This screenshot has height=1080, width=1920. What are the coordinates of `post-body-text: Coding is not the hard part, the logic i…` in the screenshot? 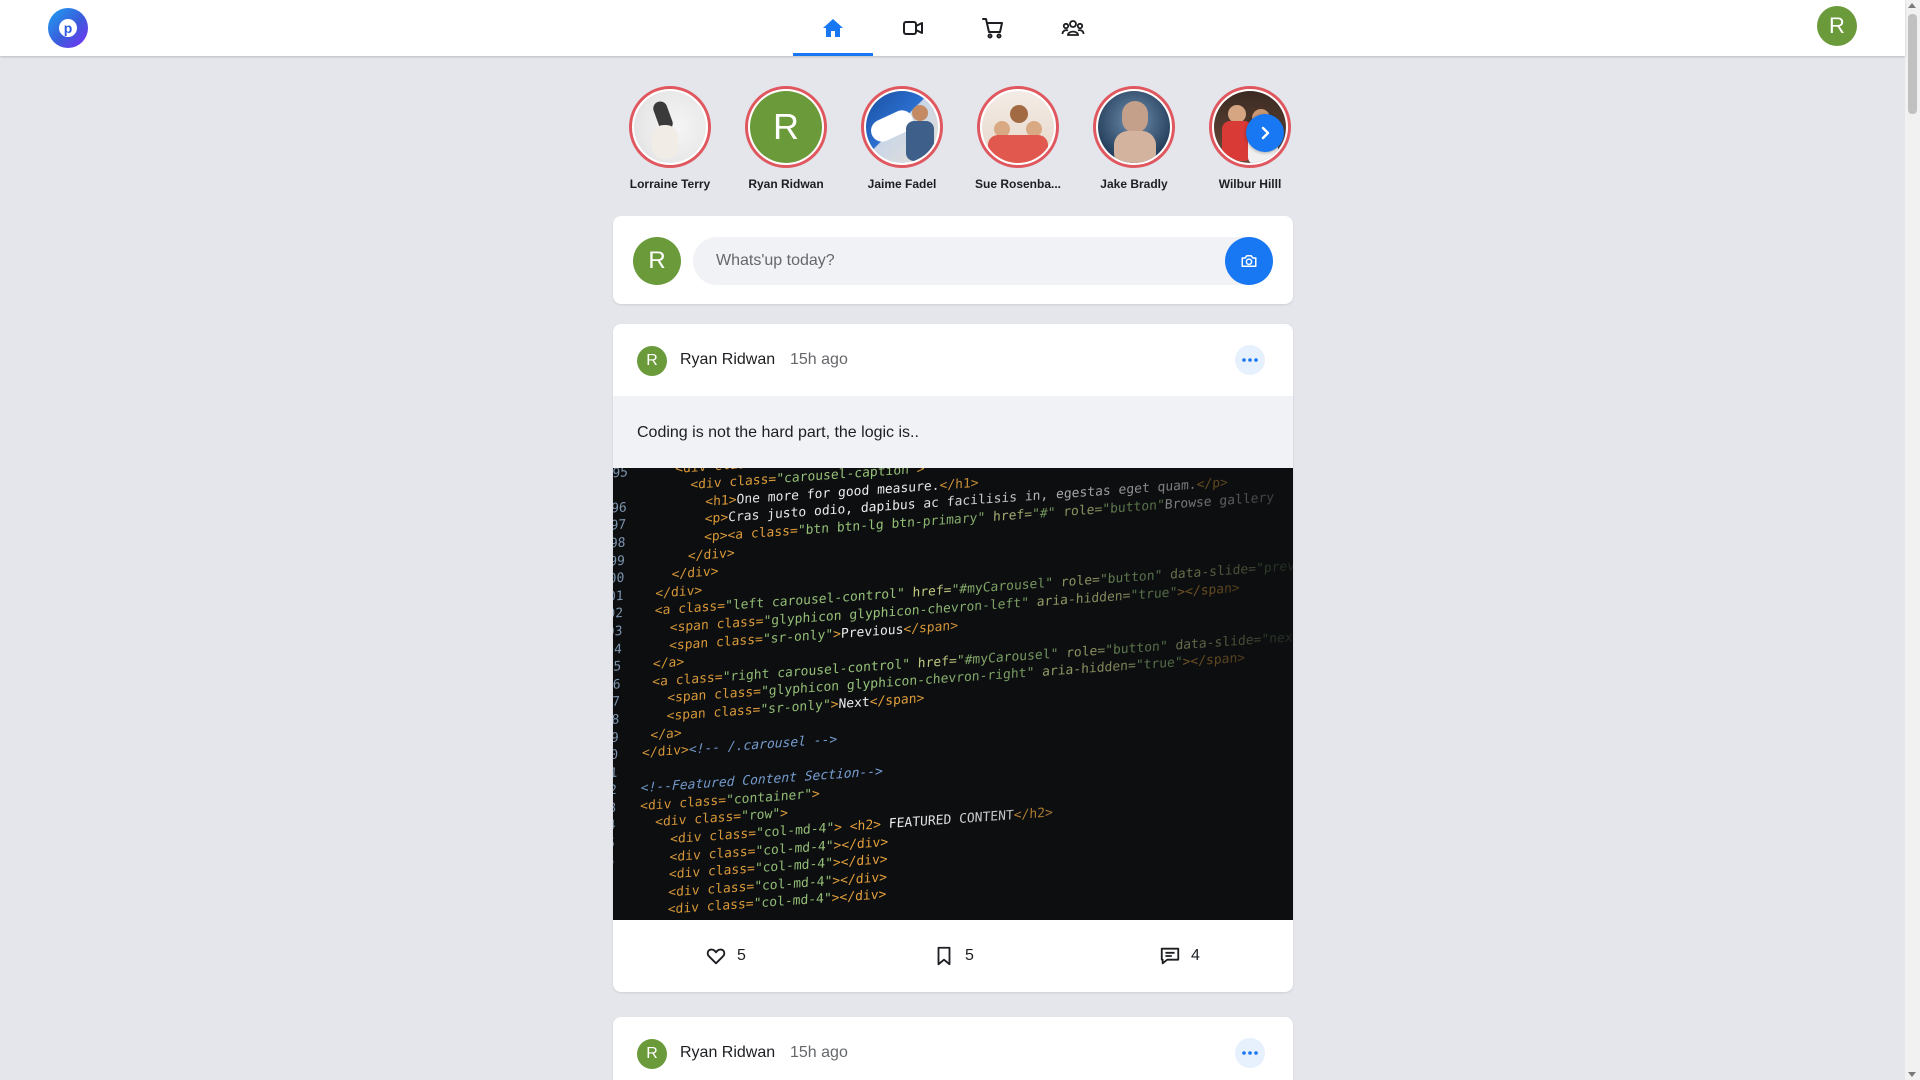 It's located at (953, 432).